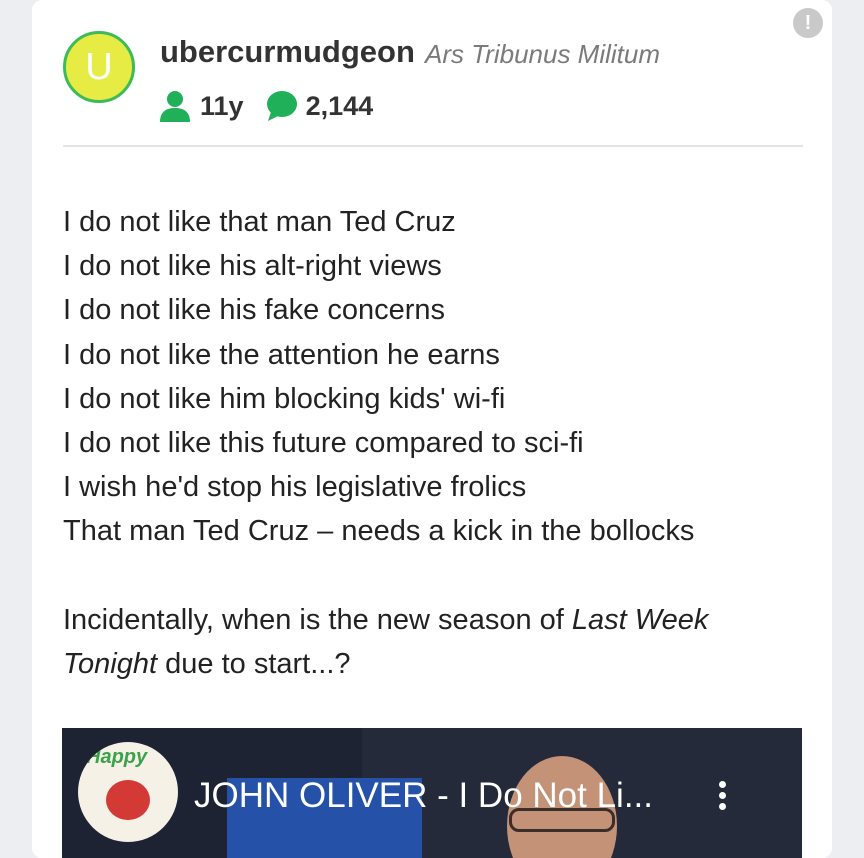 This screenshot has height=858, width=864. What do you see at coordinates (808, 23) in the screenshot?
I see `report-icon: !` at bounding box center [808, 23].